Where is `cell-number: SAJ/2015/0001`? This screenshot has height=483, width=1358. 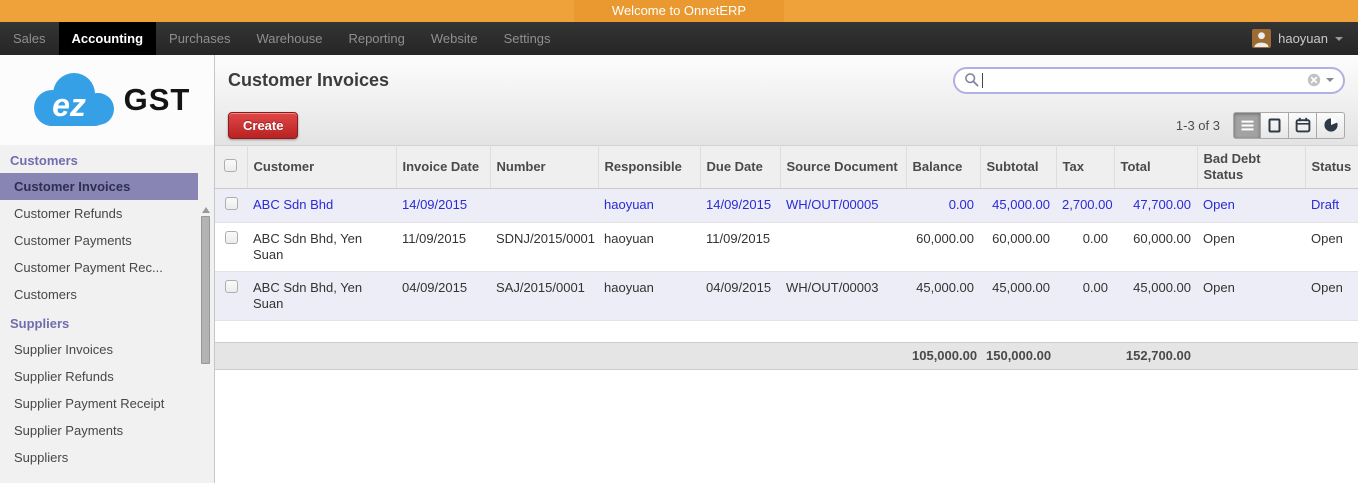
cell-number: SAJ/2015/0001 is located at coordinates (540, 287).